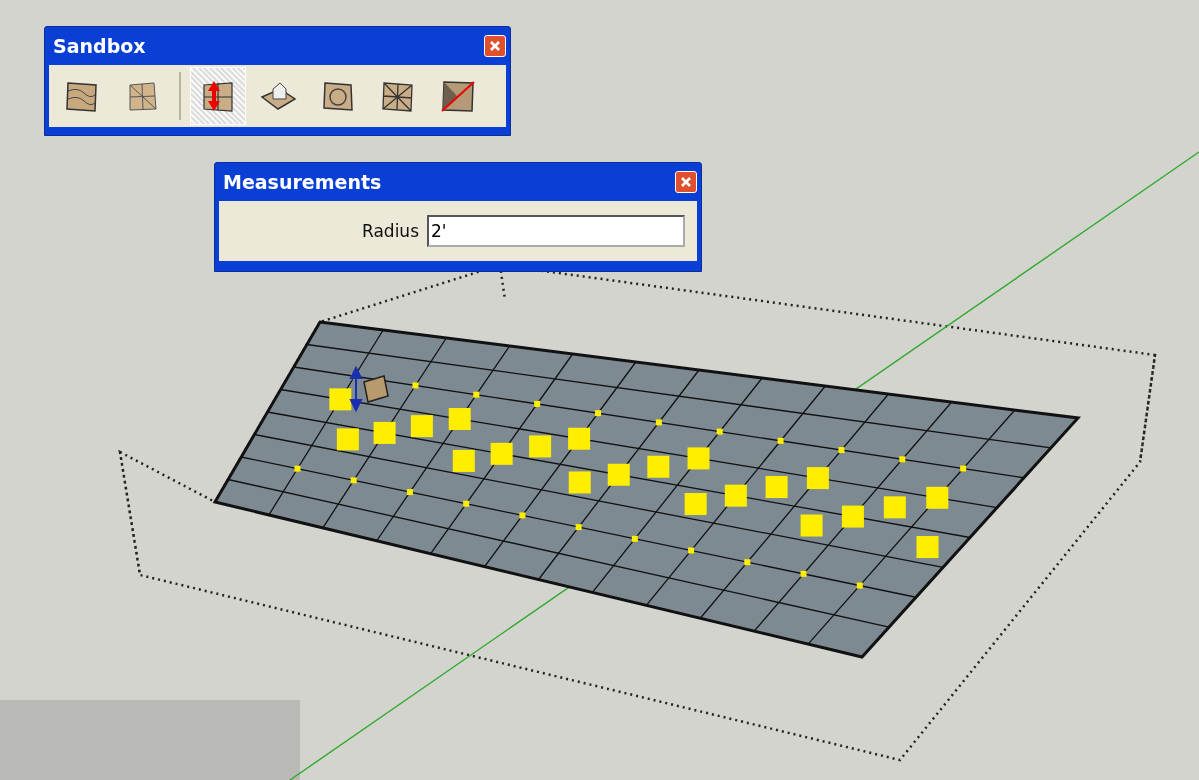 This screenshot has height=780, width=1199. What do you see at coordinates (556, 231) in the screenshot?
I see `radius-input-field: 2'` at bounding box center [556, 231].